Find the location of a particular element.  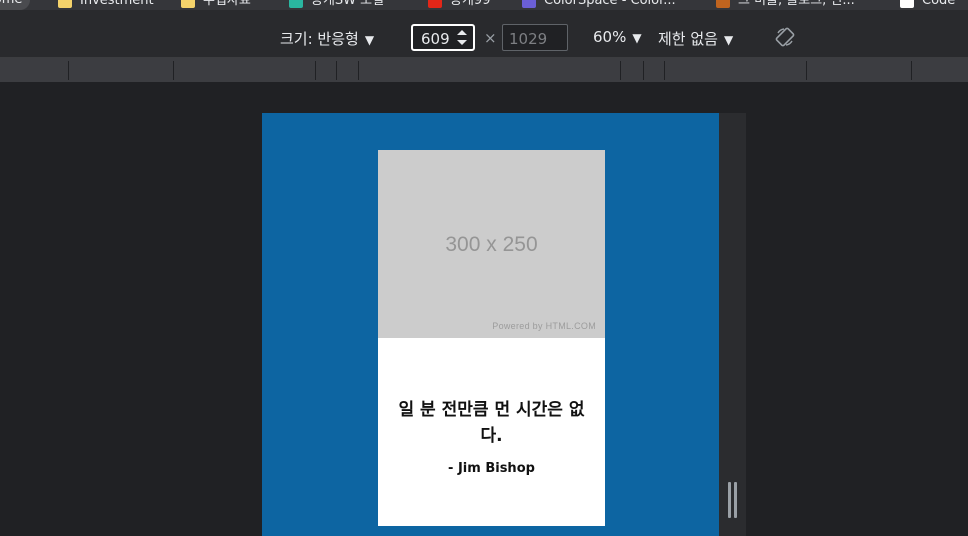

bookmark-investment: Investment is located at coordinates (106, 4).